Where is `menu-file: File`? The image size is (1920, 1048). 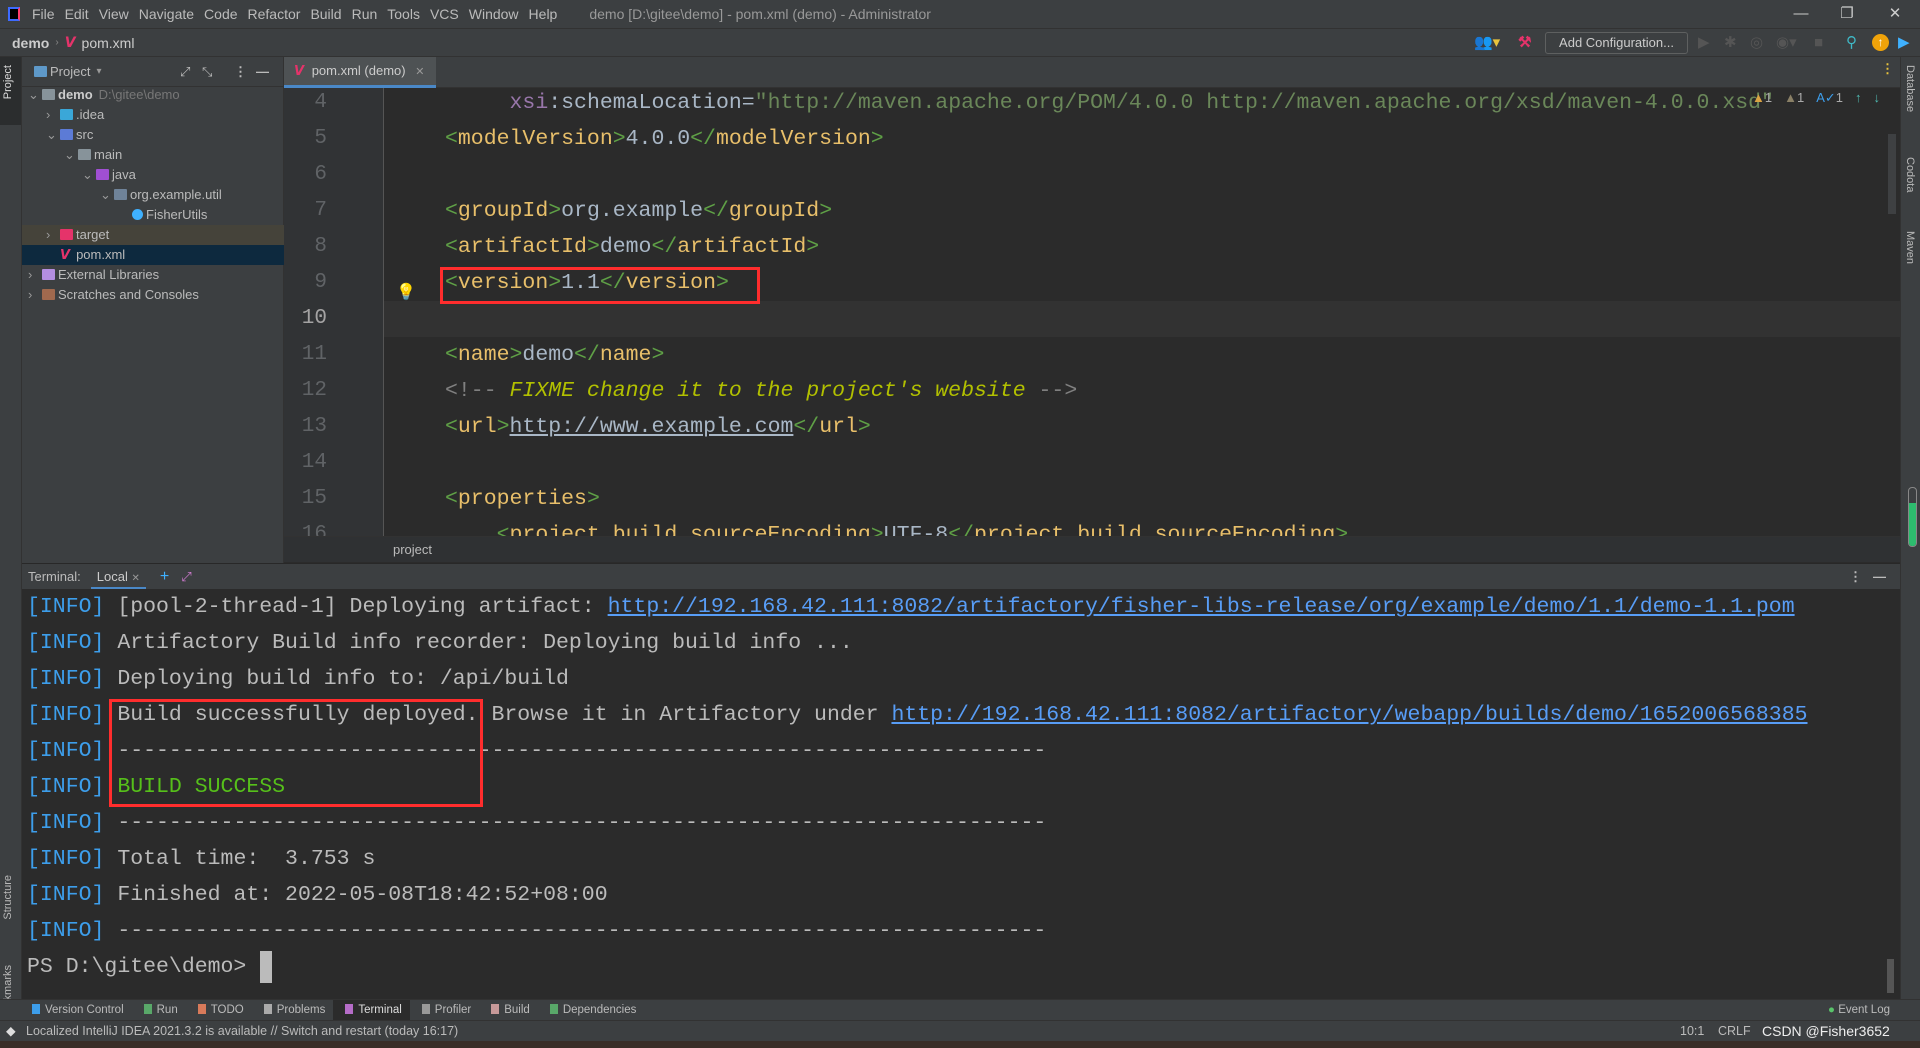 menu-file: File is located at coordinates (47, 14).